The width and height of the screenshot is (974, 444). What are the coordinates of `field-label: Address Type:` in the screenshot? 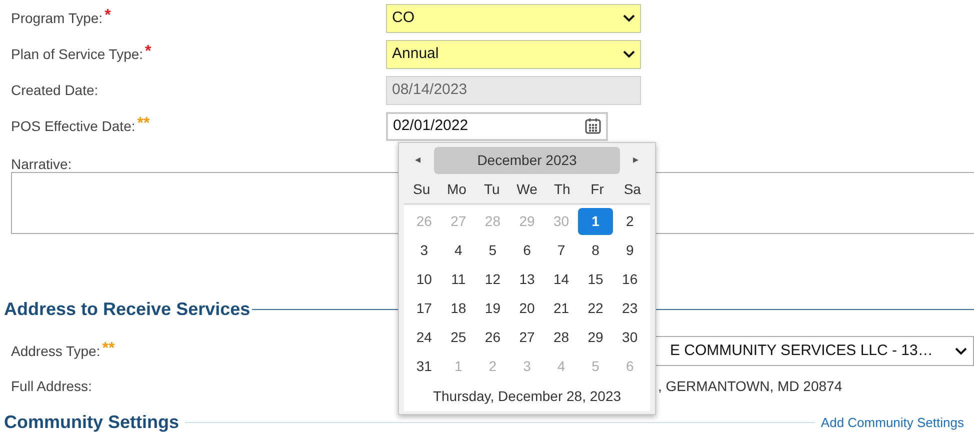 It's located at (55, 351).